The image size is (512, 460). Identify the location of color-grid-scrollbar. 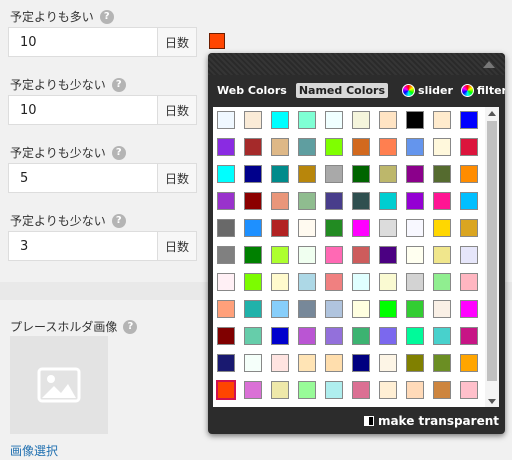
(492, 257).